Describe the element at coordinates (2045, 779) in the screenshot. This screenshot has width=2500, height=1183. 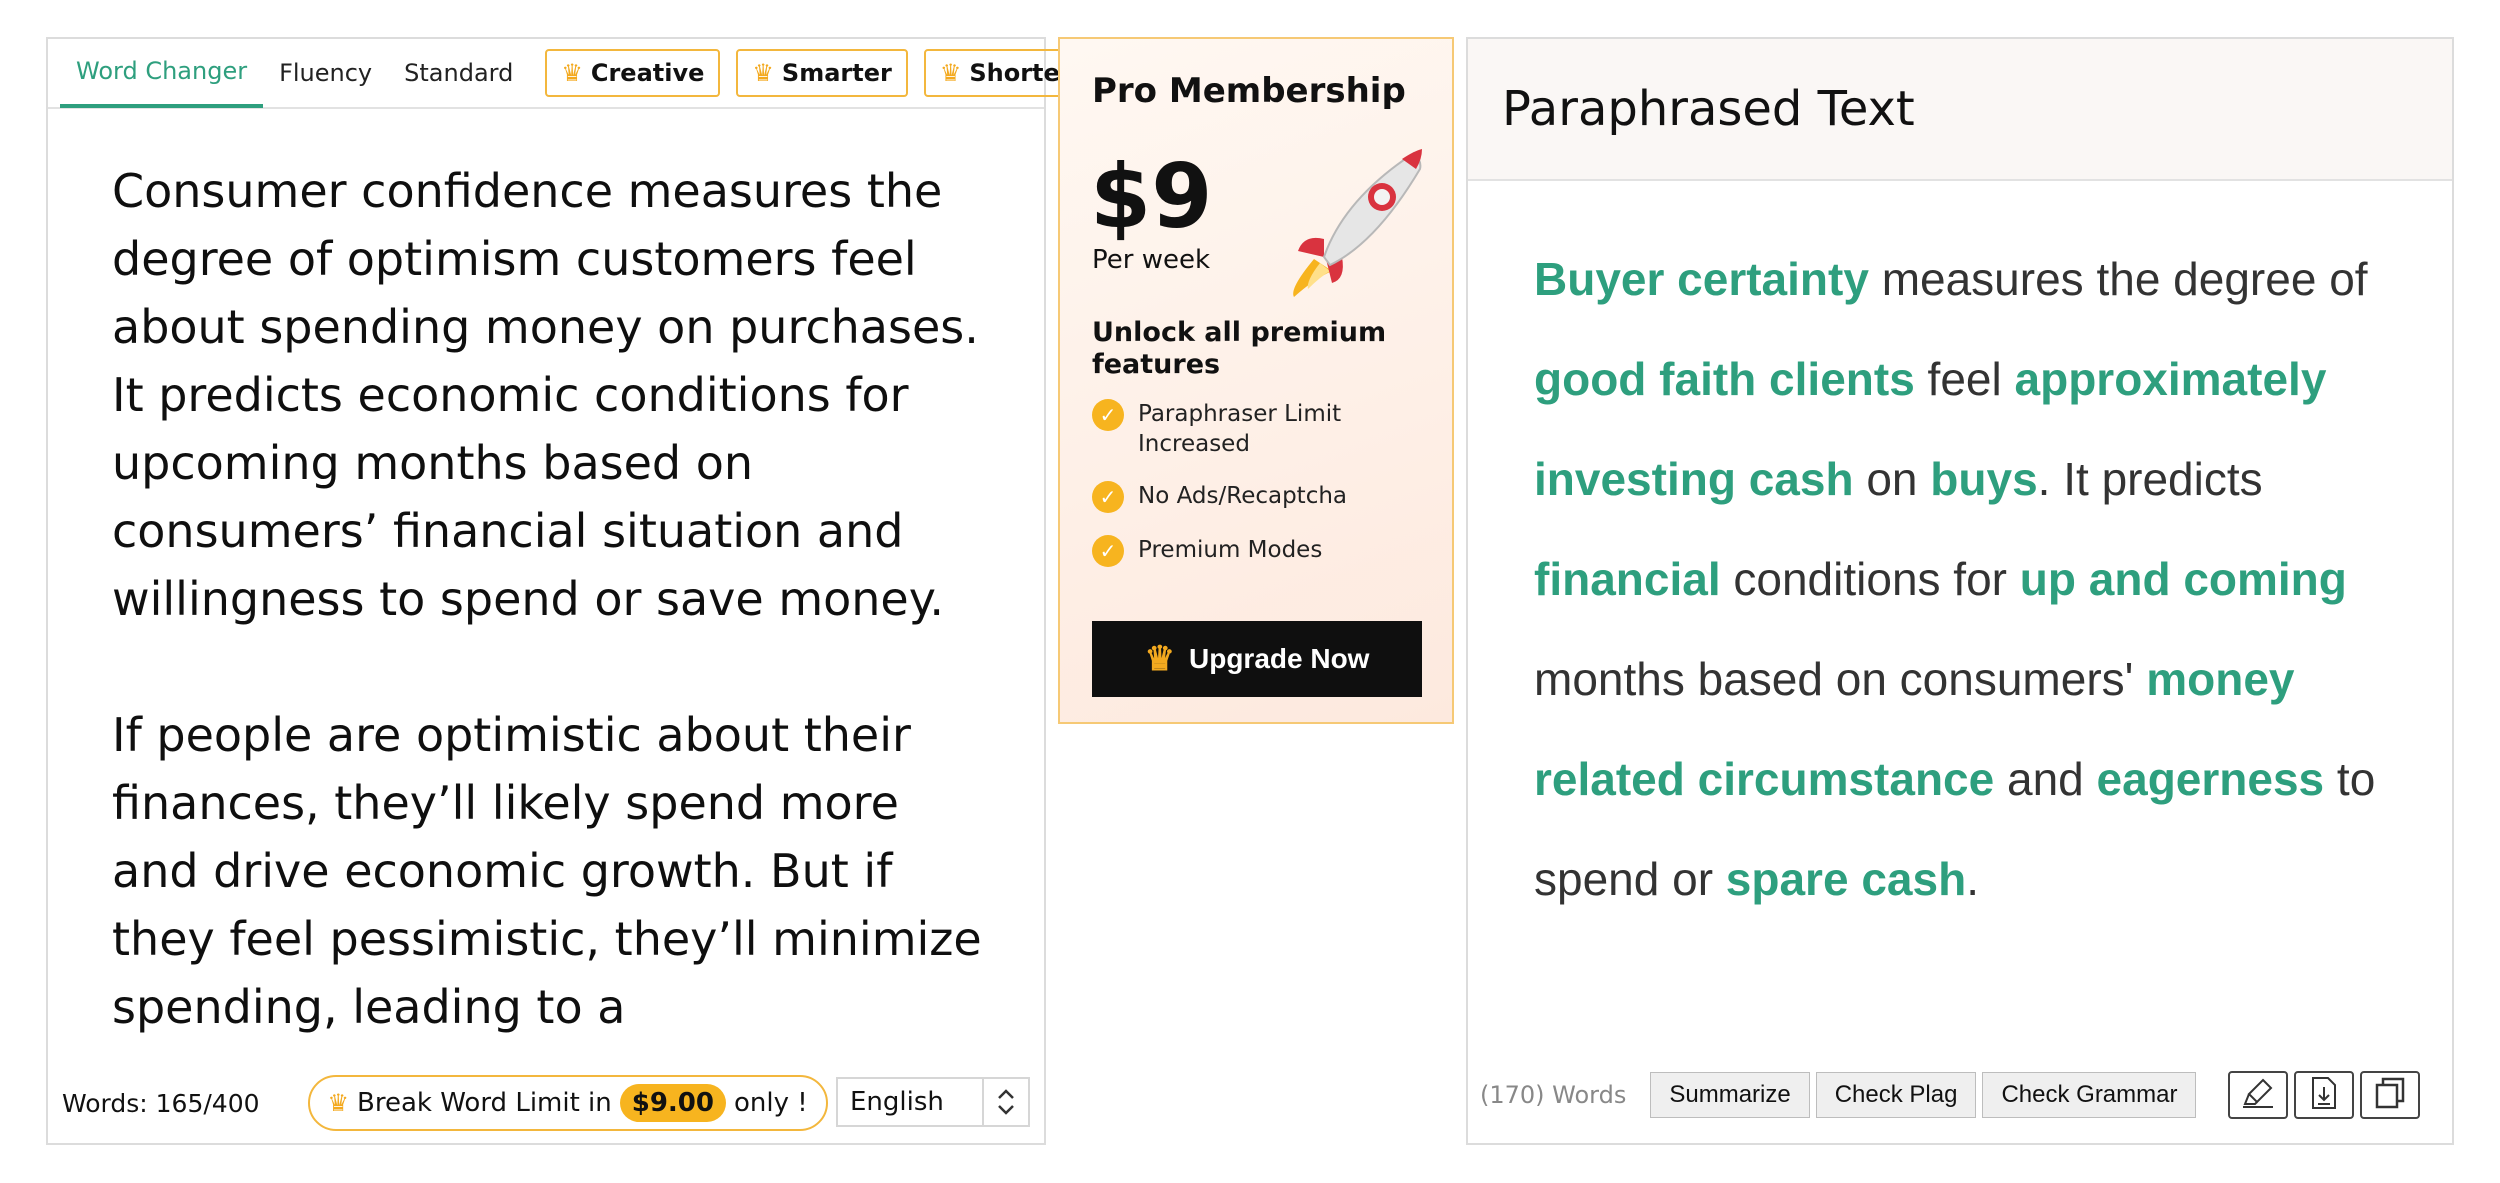
I see `output-text-segment: and` at that location.